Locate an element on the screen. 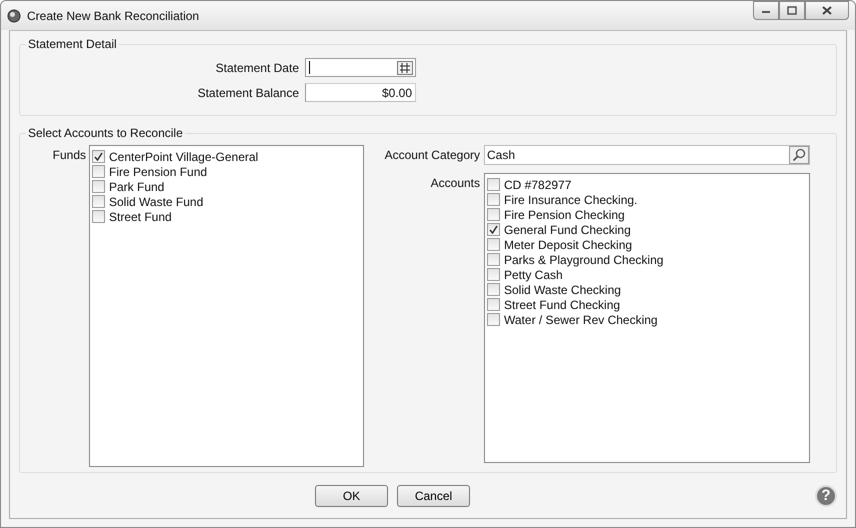 This screenshot has width=856, height=528. help-button: ? is located at coordinates (826, 495).